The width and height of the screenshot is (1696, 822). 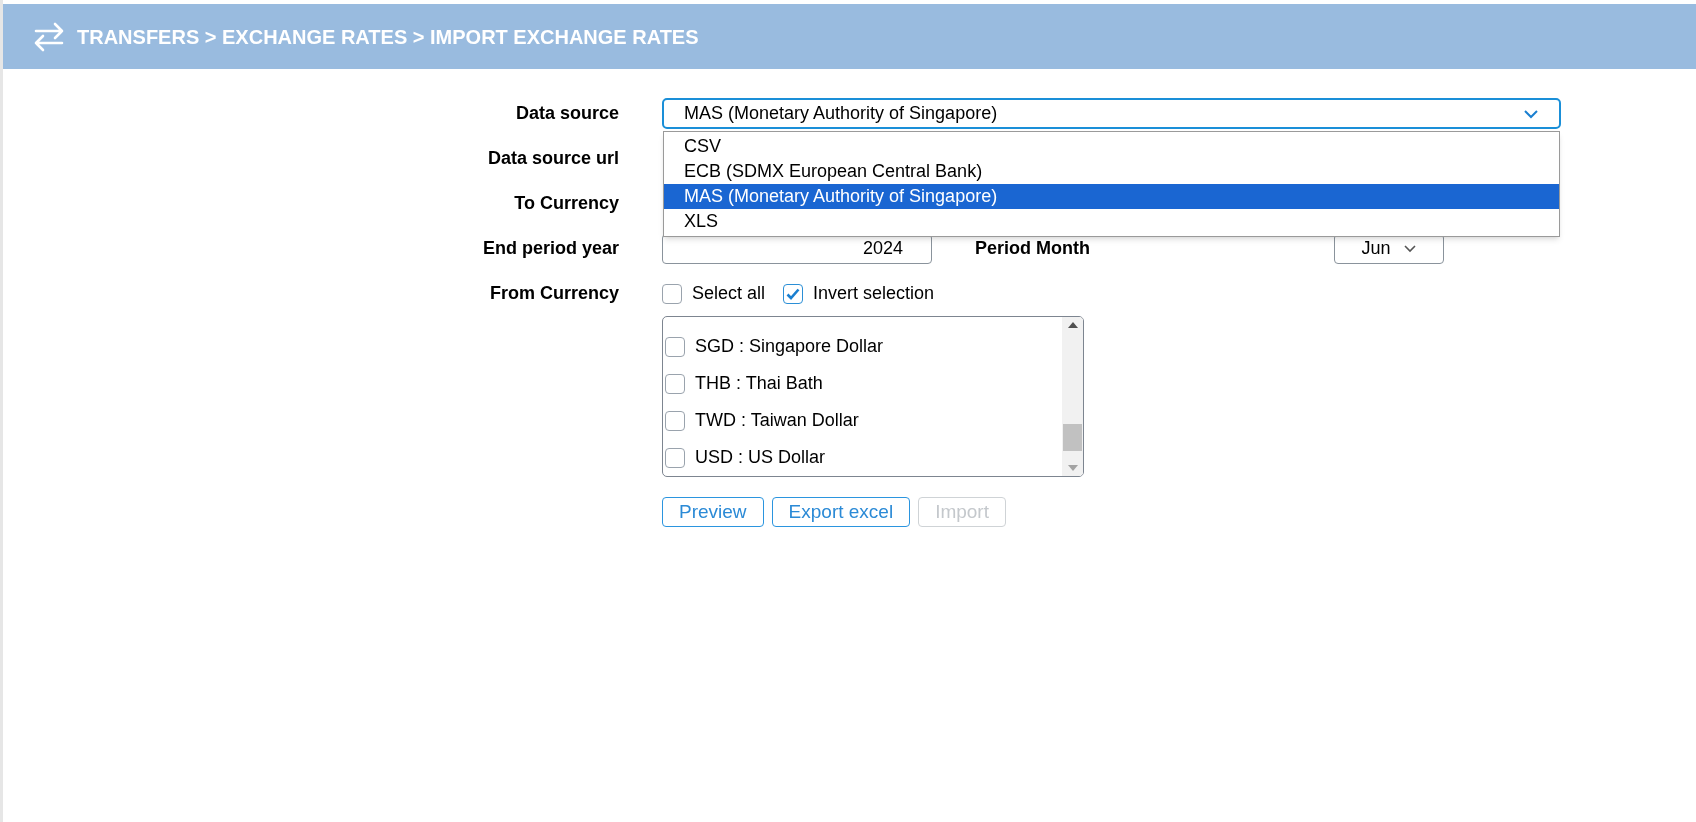 What do you see at coordinates (554, 293) in the screenshot?
I see `field-label: From Currency` at bounding box center [554, 293].